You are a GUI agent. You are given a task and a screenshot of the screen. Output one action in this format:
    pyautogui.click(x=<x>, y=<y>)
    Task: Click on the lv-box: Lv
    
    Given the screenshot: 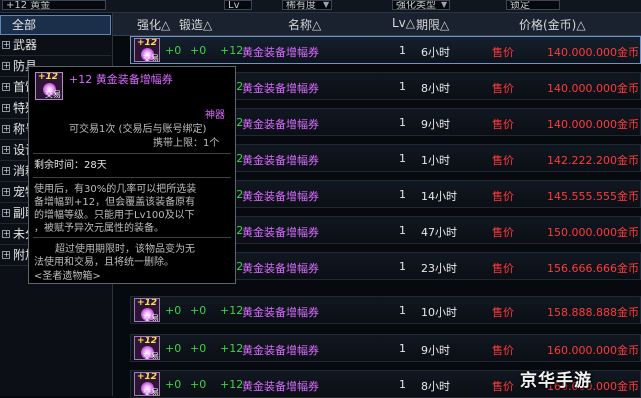 What is the action you would take?
    pyautogui.click(x=238, y=5)
    